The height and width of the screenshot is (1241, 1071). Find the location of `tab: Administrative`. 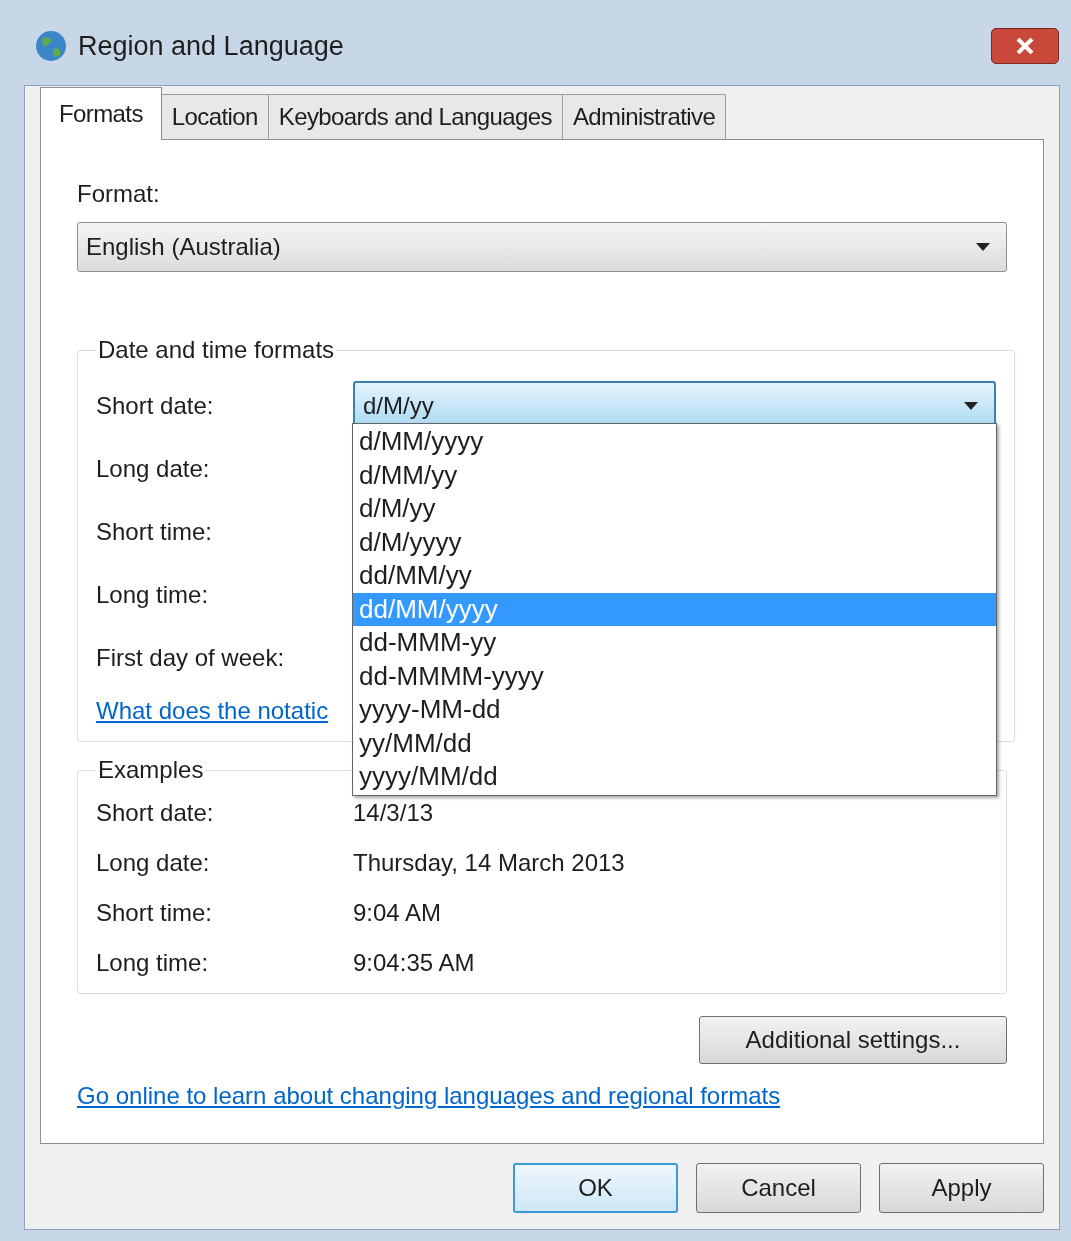

tab: Administrative is located at coordinates (644, 116).